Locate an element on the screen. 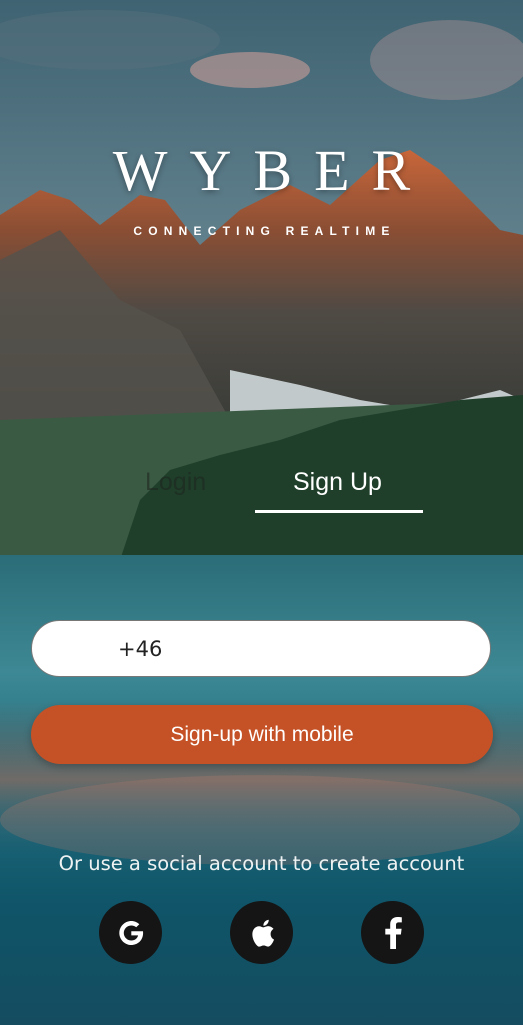 The width and height of the screenshot is (523, 1025). apple-signup-button is located at coordinates (261, 932).